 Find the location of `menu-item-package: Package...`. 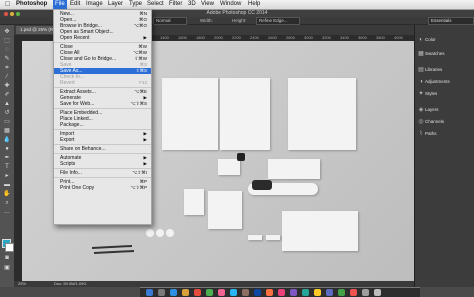

menu-item-package: Package... is located at coordinates (102, 125).